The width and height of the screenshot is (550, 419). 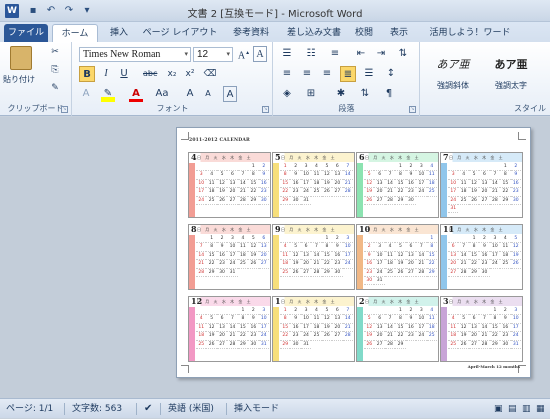 I want to click on strikethrough-button: abc, so click(x=150, y=74).